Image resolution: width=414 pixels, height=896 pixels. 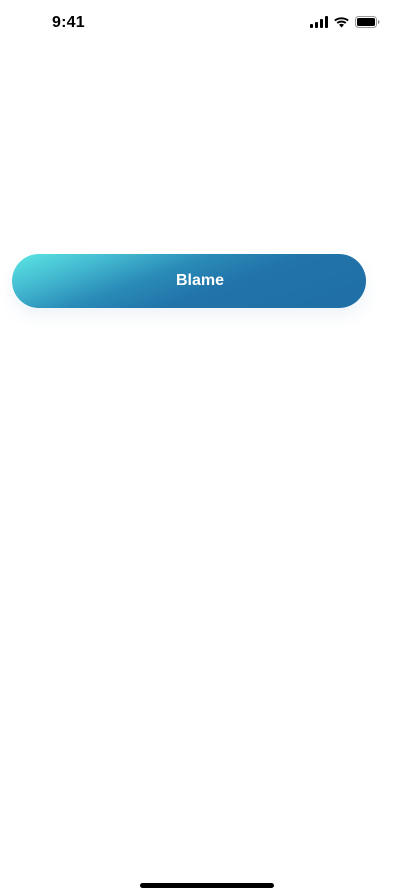 I want to click on home-indicator, so click(x=207, y=885).